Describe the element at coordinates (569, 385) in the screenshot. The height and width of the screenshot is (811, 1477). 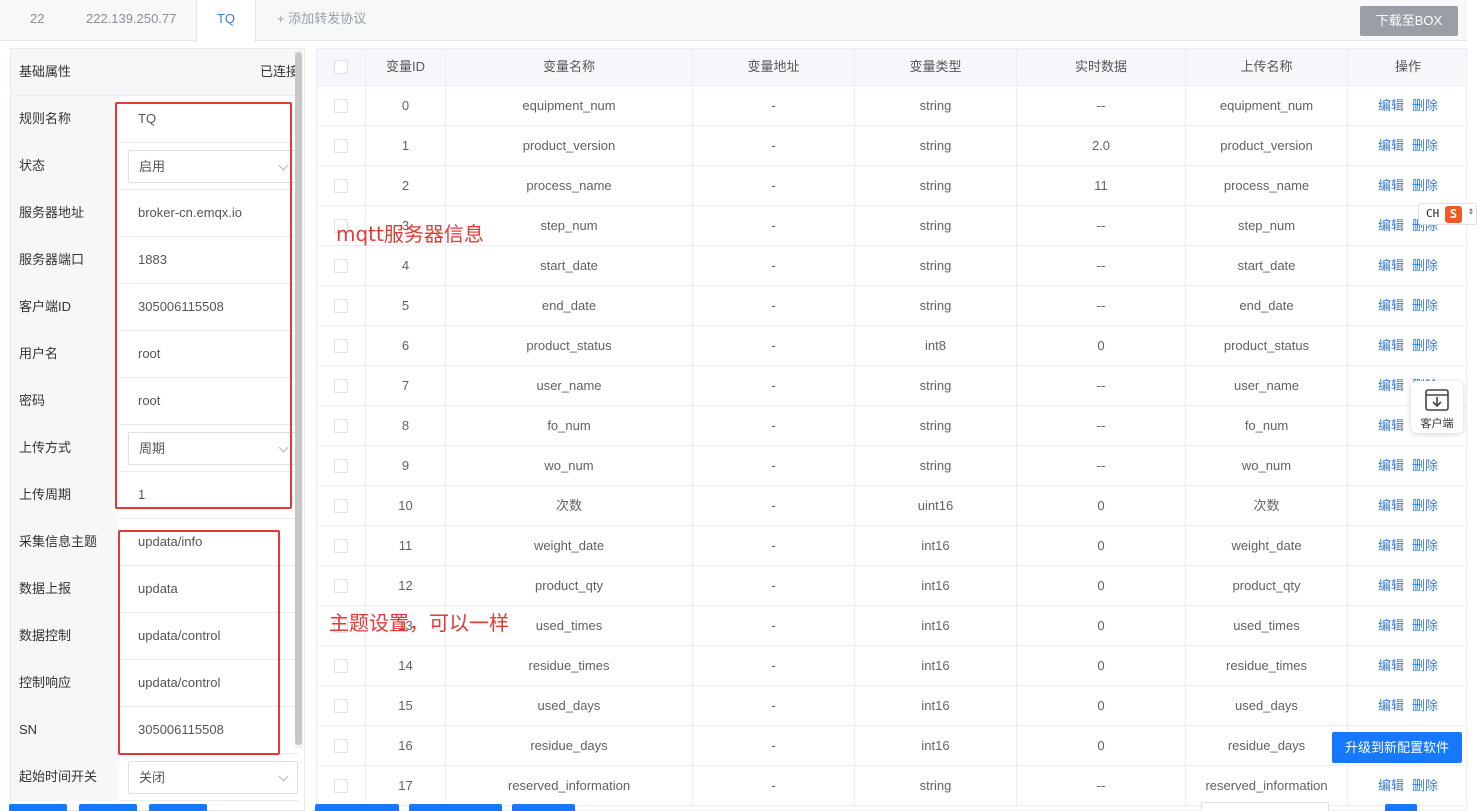
I see `variable-name-cell: user_name` at that location.